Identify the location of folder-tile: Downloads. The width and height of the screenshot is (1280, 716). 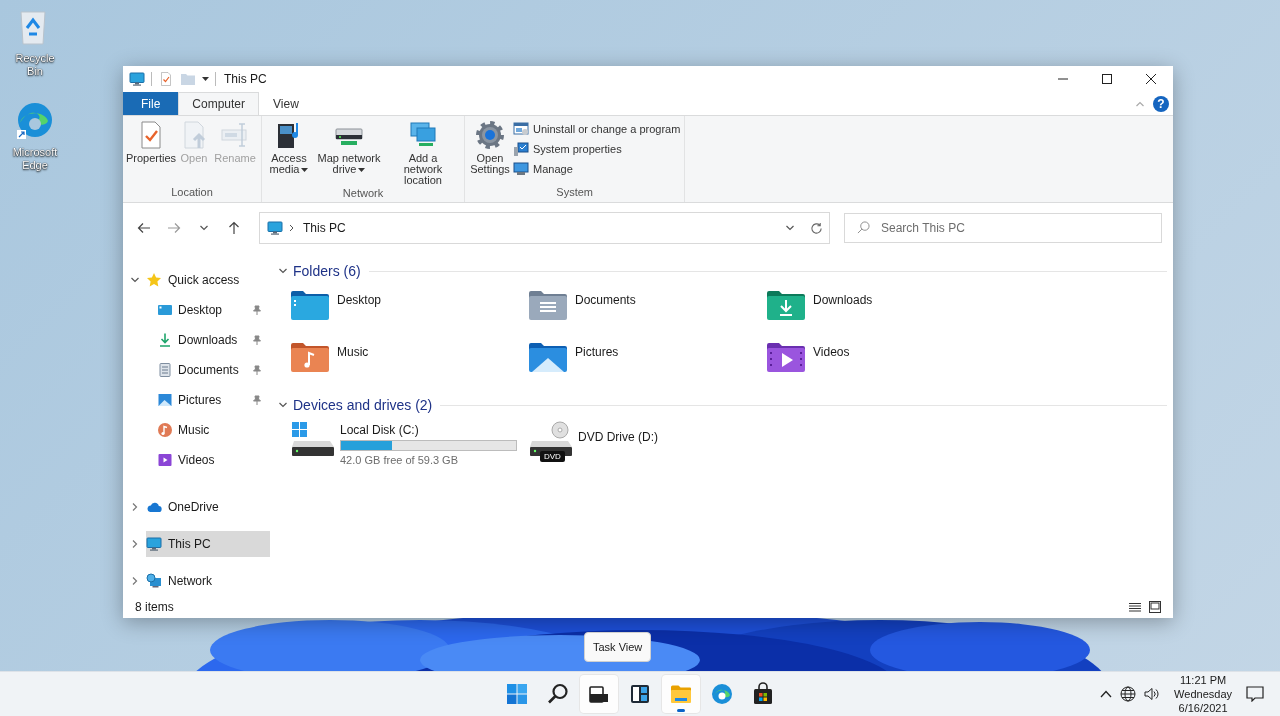
(885, 309).